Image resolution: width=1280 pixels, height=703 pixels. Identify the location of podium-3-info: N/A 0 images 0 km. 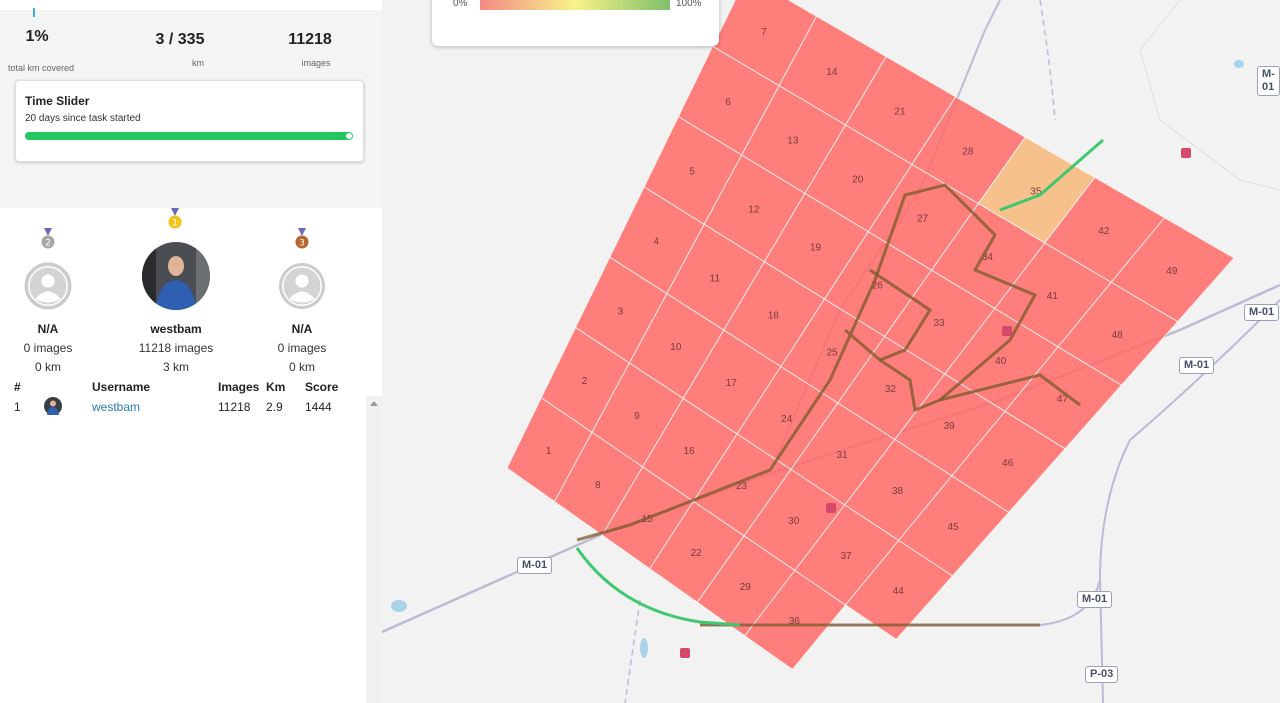
(302, 348).